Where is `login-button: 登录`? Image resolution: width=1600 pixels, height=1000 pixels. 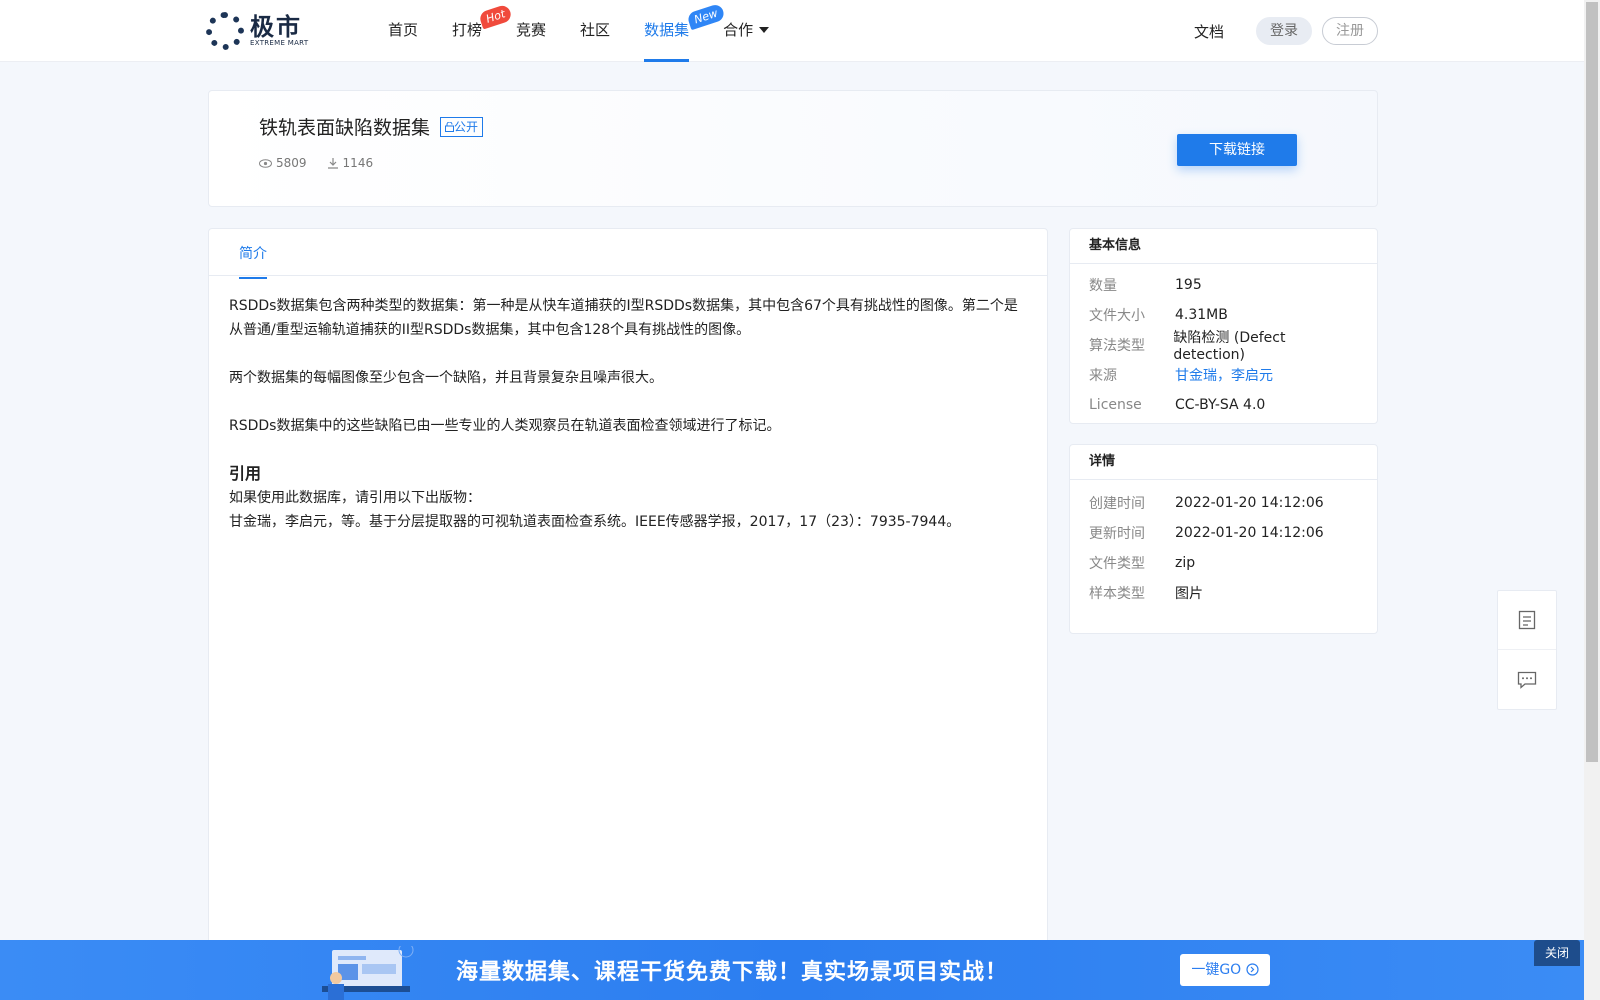 login-button: 登录 is located at coordinates (1284, 31).